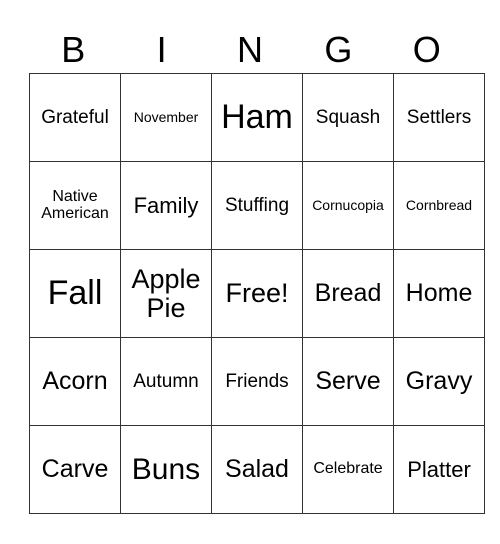 Image resolution: width=500 pixels, height=544 pixels. I want to click on bingo-cell: Stuffing, so click(257, 205).